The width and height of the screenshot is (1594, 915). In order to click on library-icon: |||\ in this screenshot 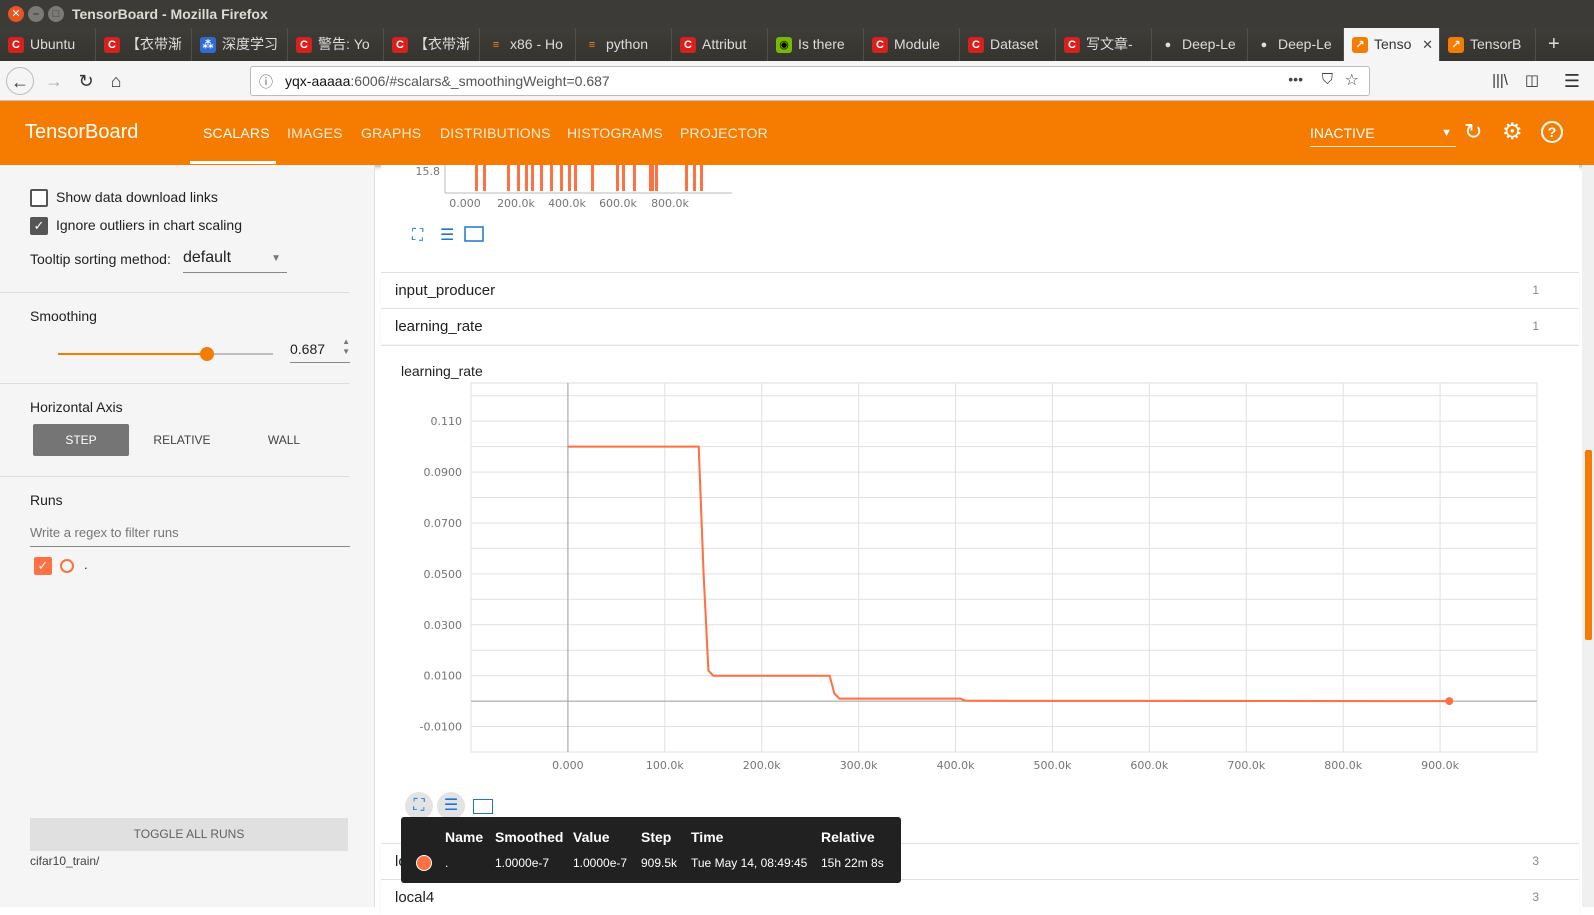, I will do `click(1500, 81)`.